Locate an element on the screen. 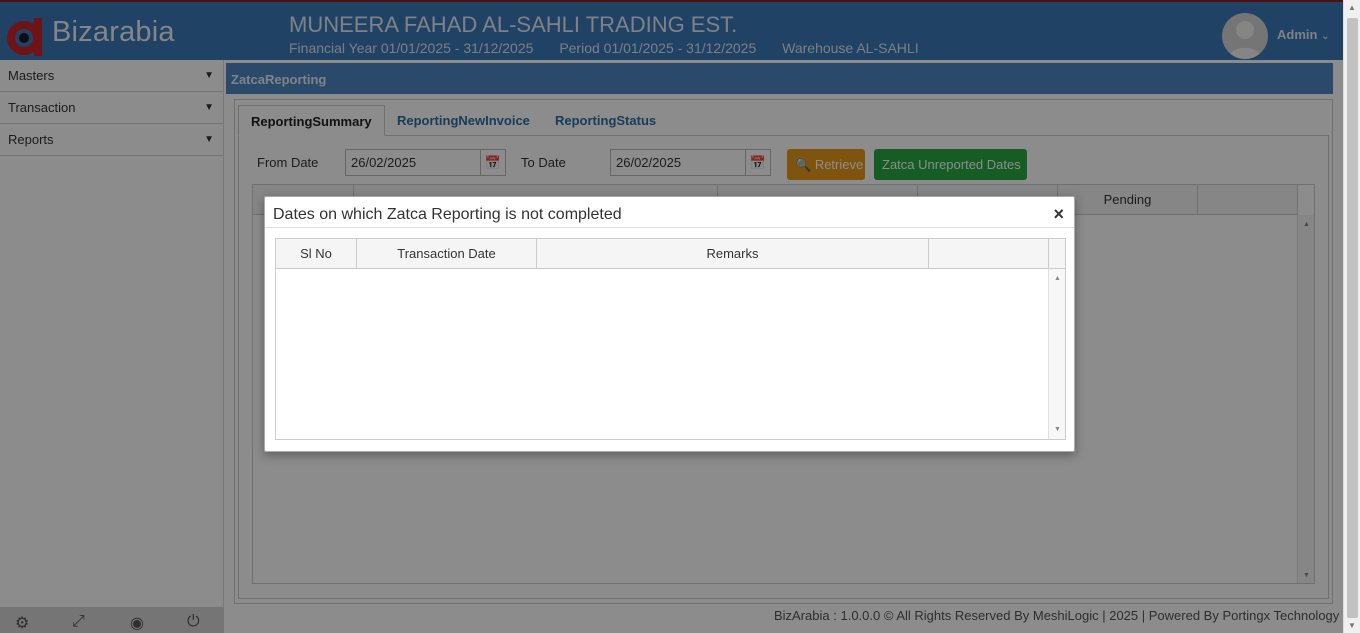 The image size is (1360, 633). grid-column-header is located at coordinates (989, 254).